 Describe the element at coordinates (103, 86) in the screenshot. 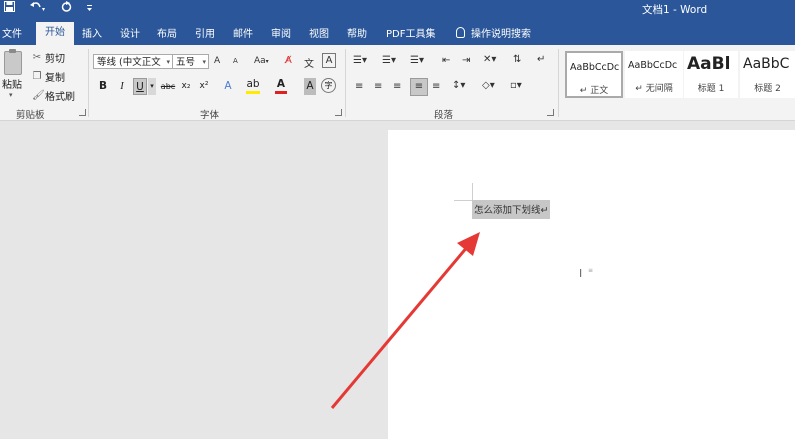

I see `bold-button: B` at that location.